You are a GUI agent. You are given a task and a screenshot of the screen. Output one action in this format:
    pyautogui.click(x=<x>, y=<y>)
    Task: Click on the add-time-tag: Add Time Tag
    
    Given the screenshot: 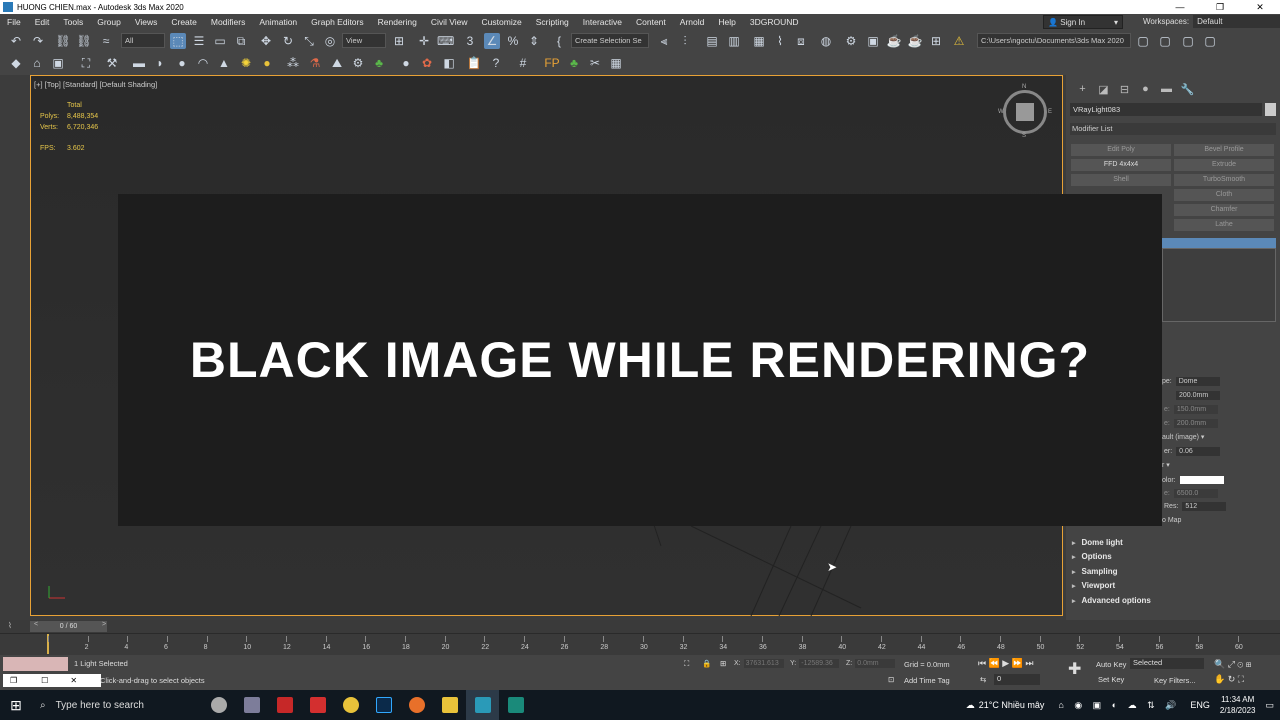 What is the action you would take?
    pyautogui.click(x=927, y=680)
    